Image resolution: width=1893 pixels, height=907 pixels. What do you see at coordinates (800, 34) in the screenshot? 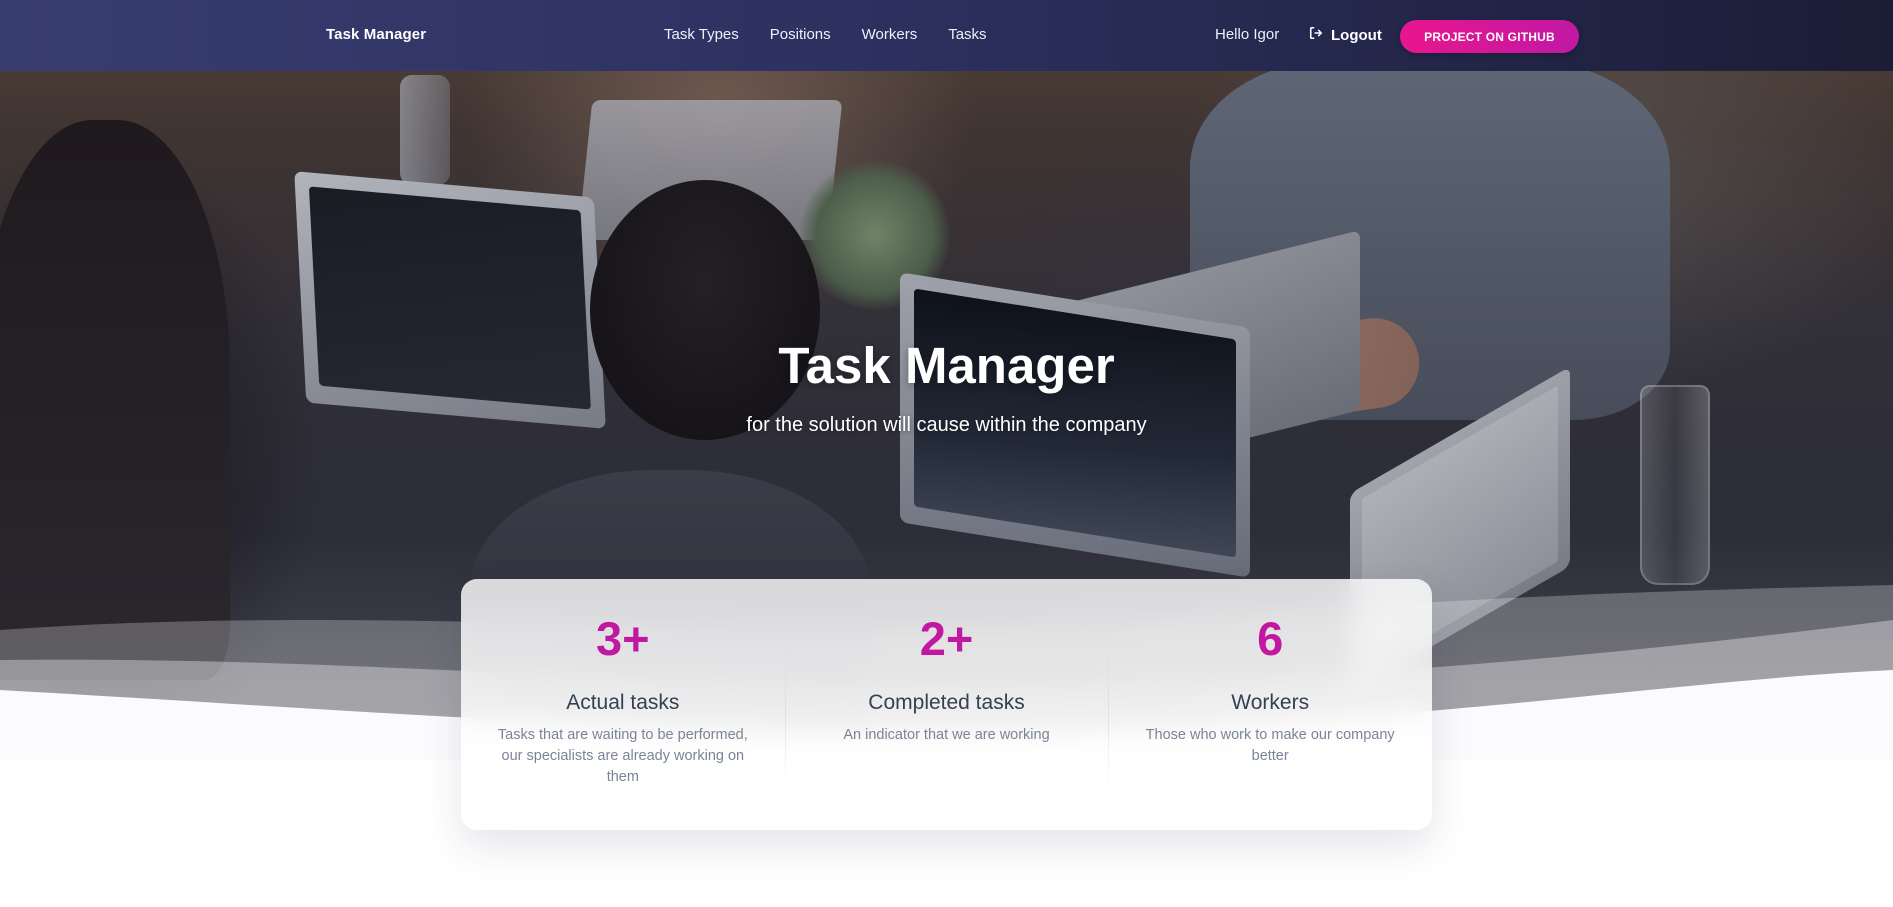
I see `nav-link-positions: Positions` at bounding box center [800, 34].